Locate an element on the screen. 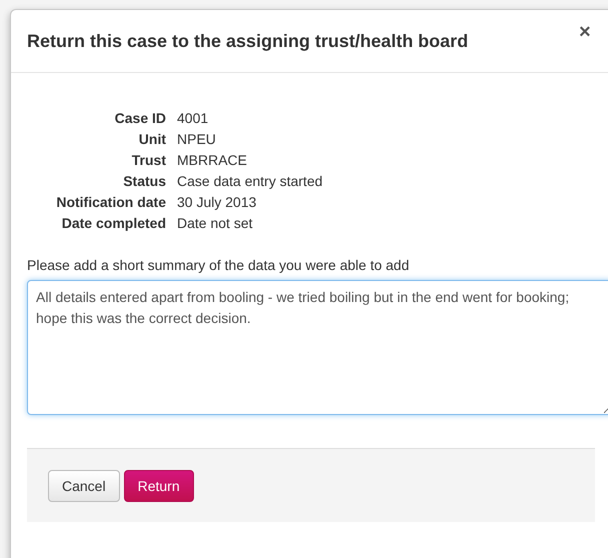 This screenshot has height=558, width=608. detail-label: Status is located at coordinates (144, 181).